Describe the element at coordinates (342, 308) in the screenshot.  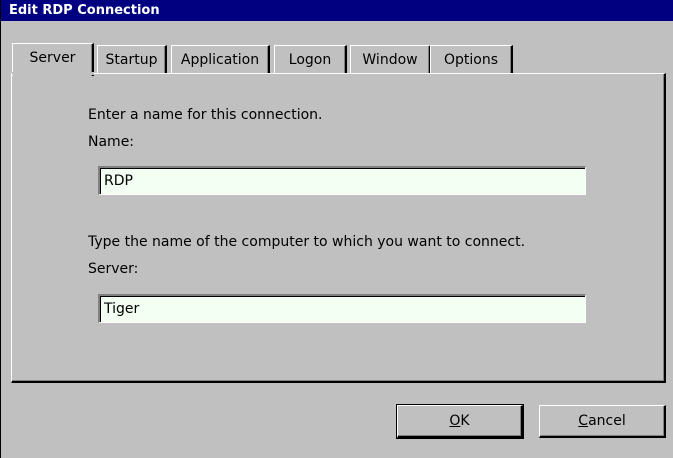
I see `server-input` at that location.